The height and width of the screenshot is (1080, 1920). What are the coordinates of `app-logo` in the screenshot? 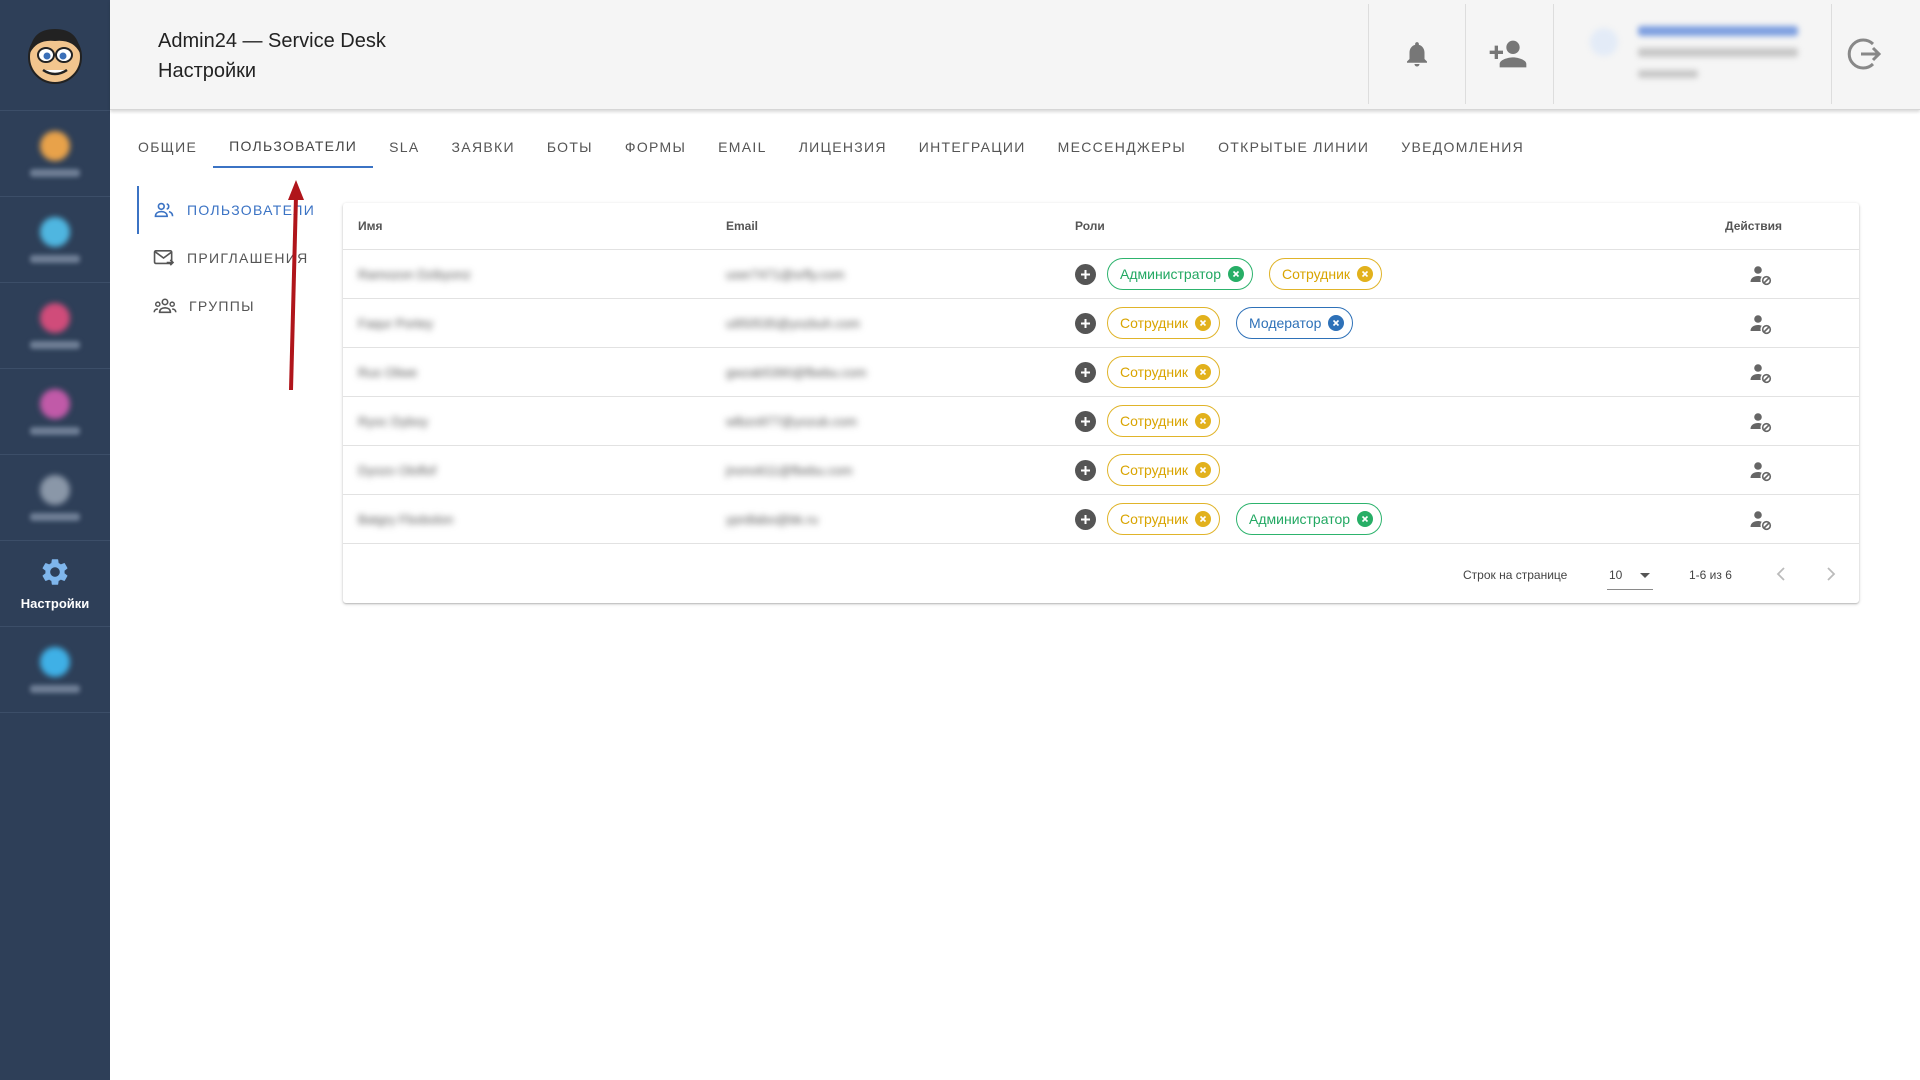 It's located at (55, 55).